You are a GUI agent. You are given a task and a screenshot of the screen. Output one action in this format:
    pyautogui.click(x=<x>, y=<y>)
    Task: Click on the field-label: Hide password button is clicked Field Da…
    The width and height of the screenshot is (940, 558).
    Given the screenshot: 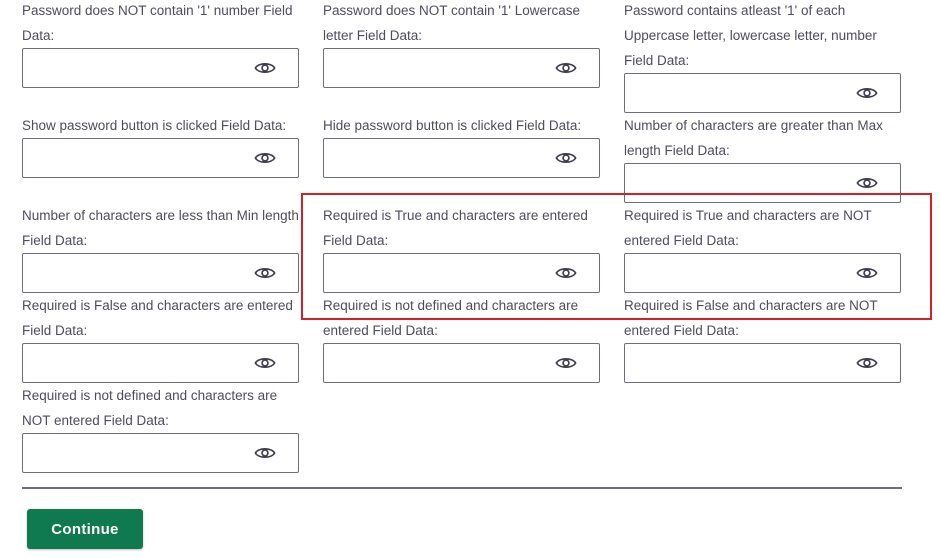 What is the action you would take?
    pyautogui.click(x=452, y=125)
    